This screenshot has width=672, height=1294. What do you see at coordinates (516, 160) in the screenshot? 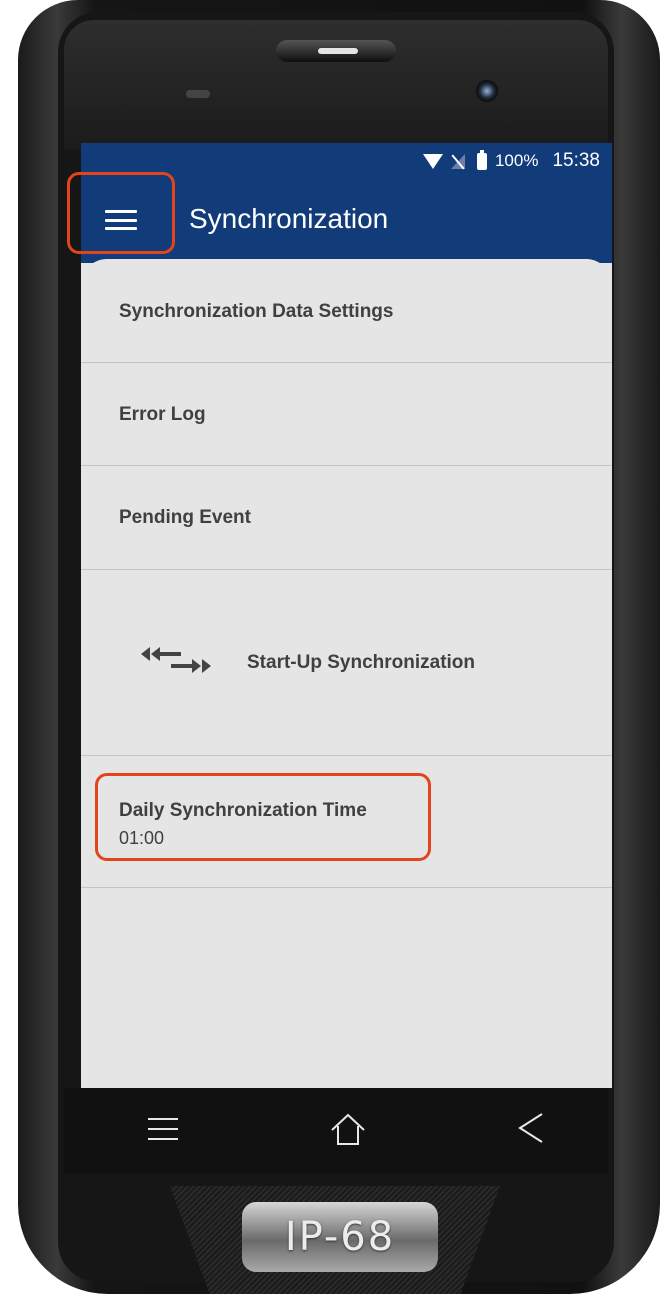
I see `battery-percent: 100%` at bounding box center [516, 160].